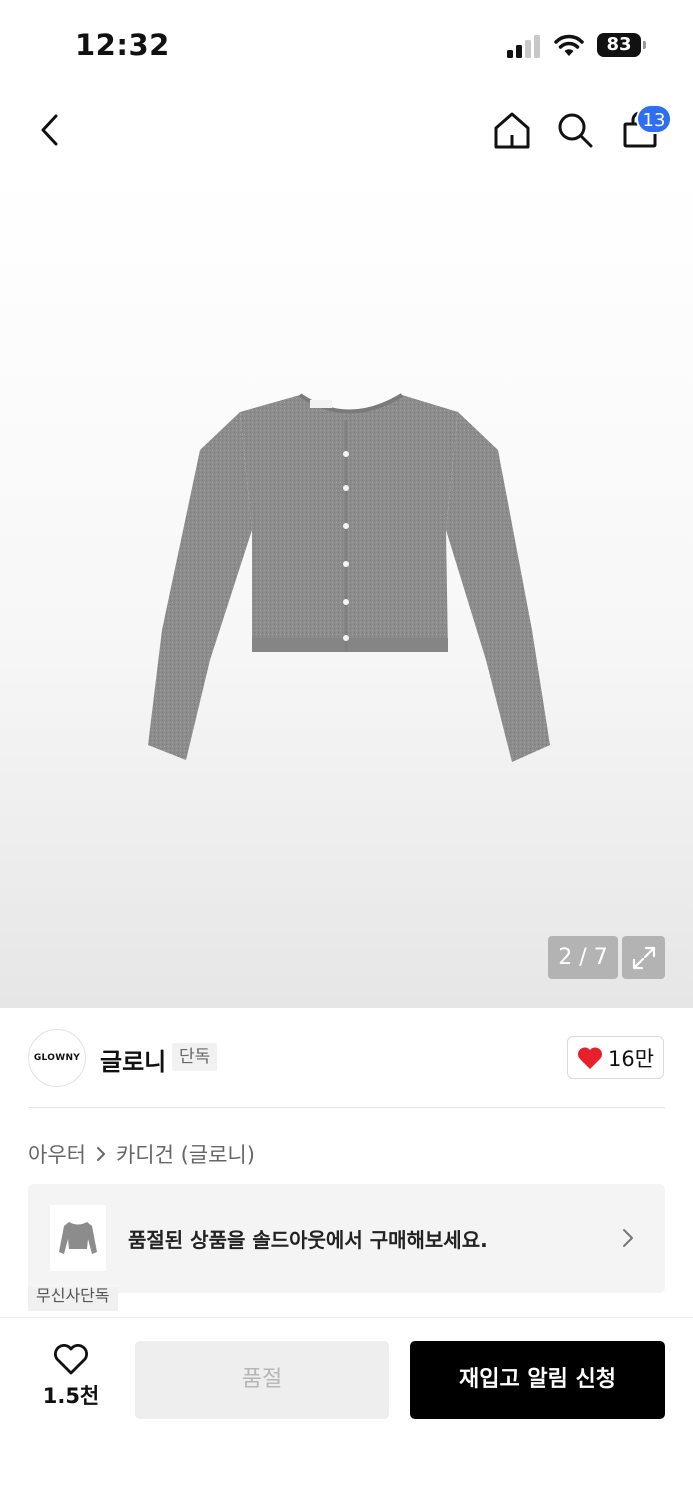 The image size is (693, 1500). What do you see at coordinates (185, 1154) in the screenshot?
I see `breadcrumb-subcategory: 카디건 (글로니)` at bounding box center [185, 1154].